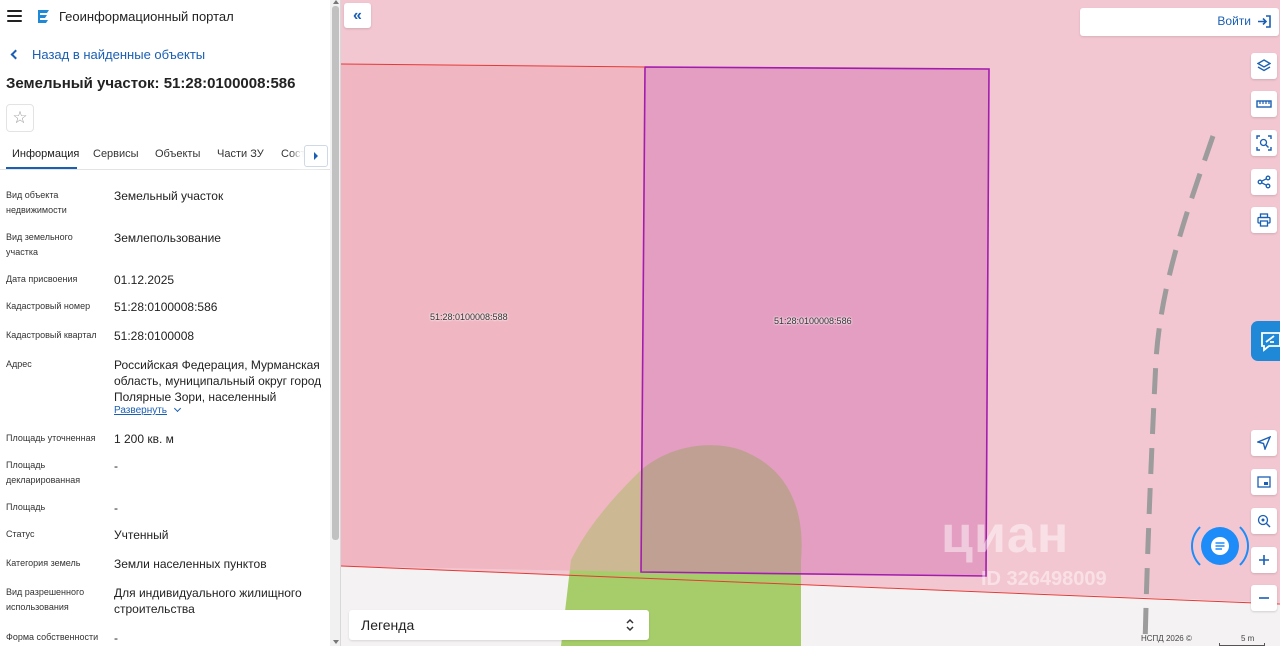 The height and width of the screenshot is (646, 1280). Describe the element at coordinates (813, 321) in the screenshot. I see `parcel-label-586: 51:28:0100008:586` at that location.